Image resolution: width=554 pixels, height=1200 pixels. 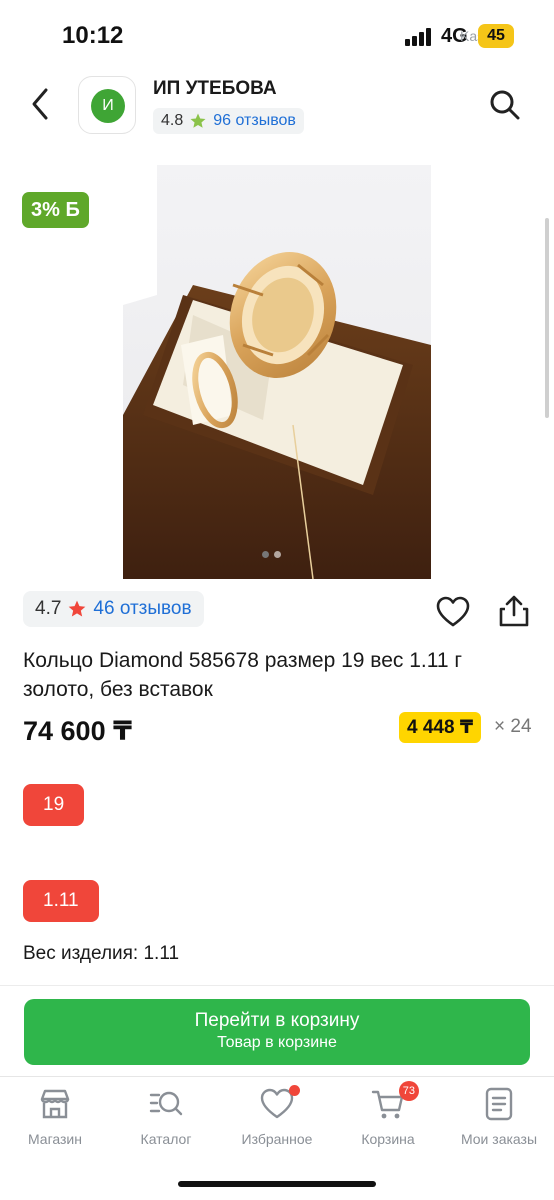 I want to click on scrollbar, so click(x=547, y=318).